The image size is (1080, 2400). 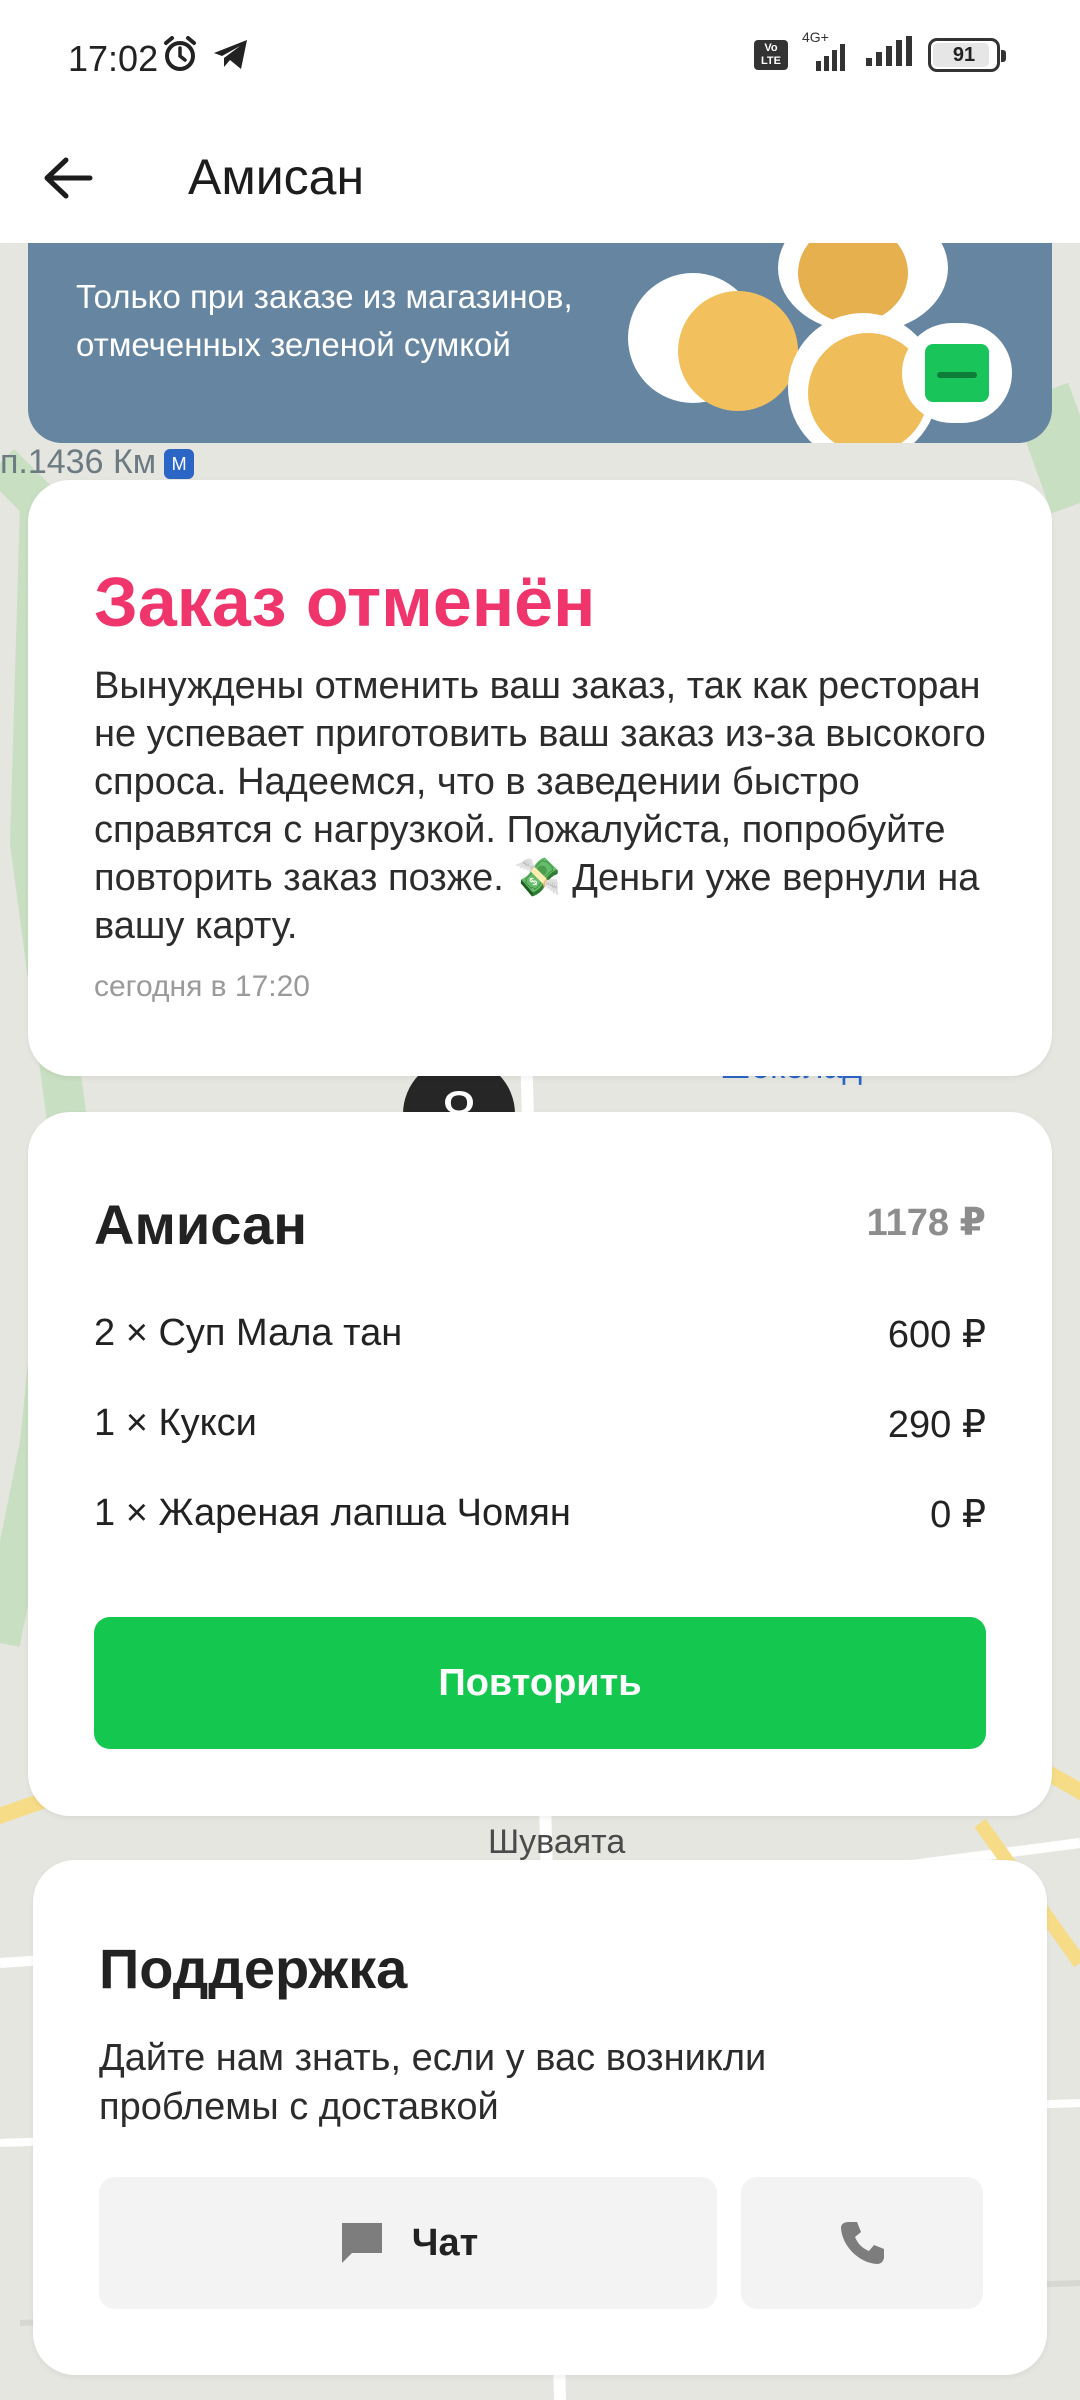 I want to click on telegram-icon, so click(x=231, y=57).